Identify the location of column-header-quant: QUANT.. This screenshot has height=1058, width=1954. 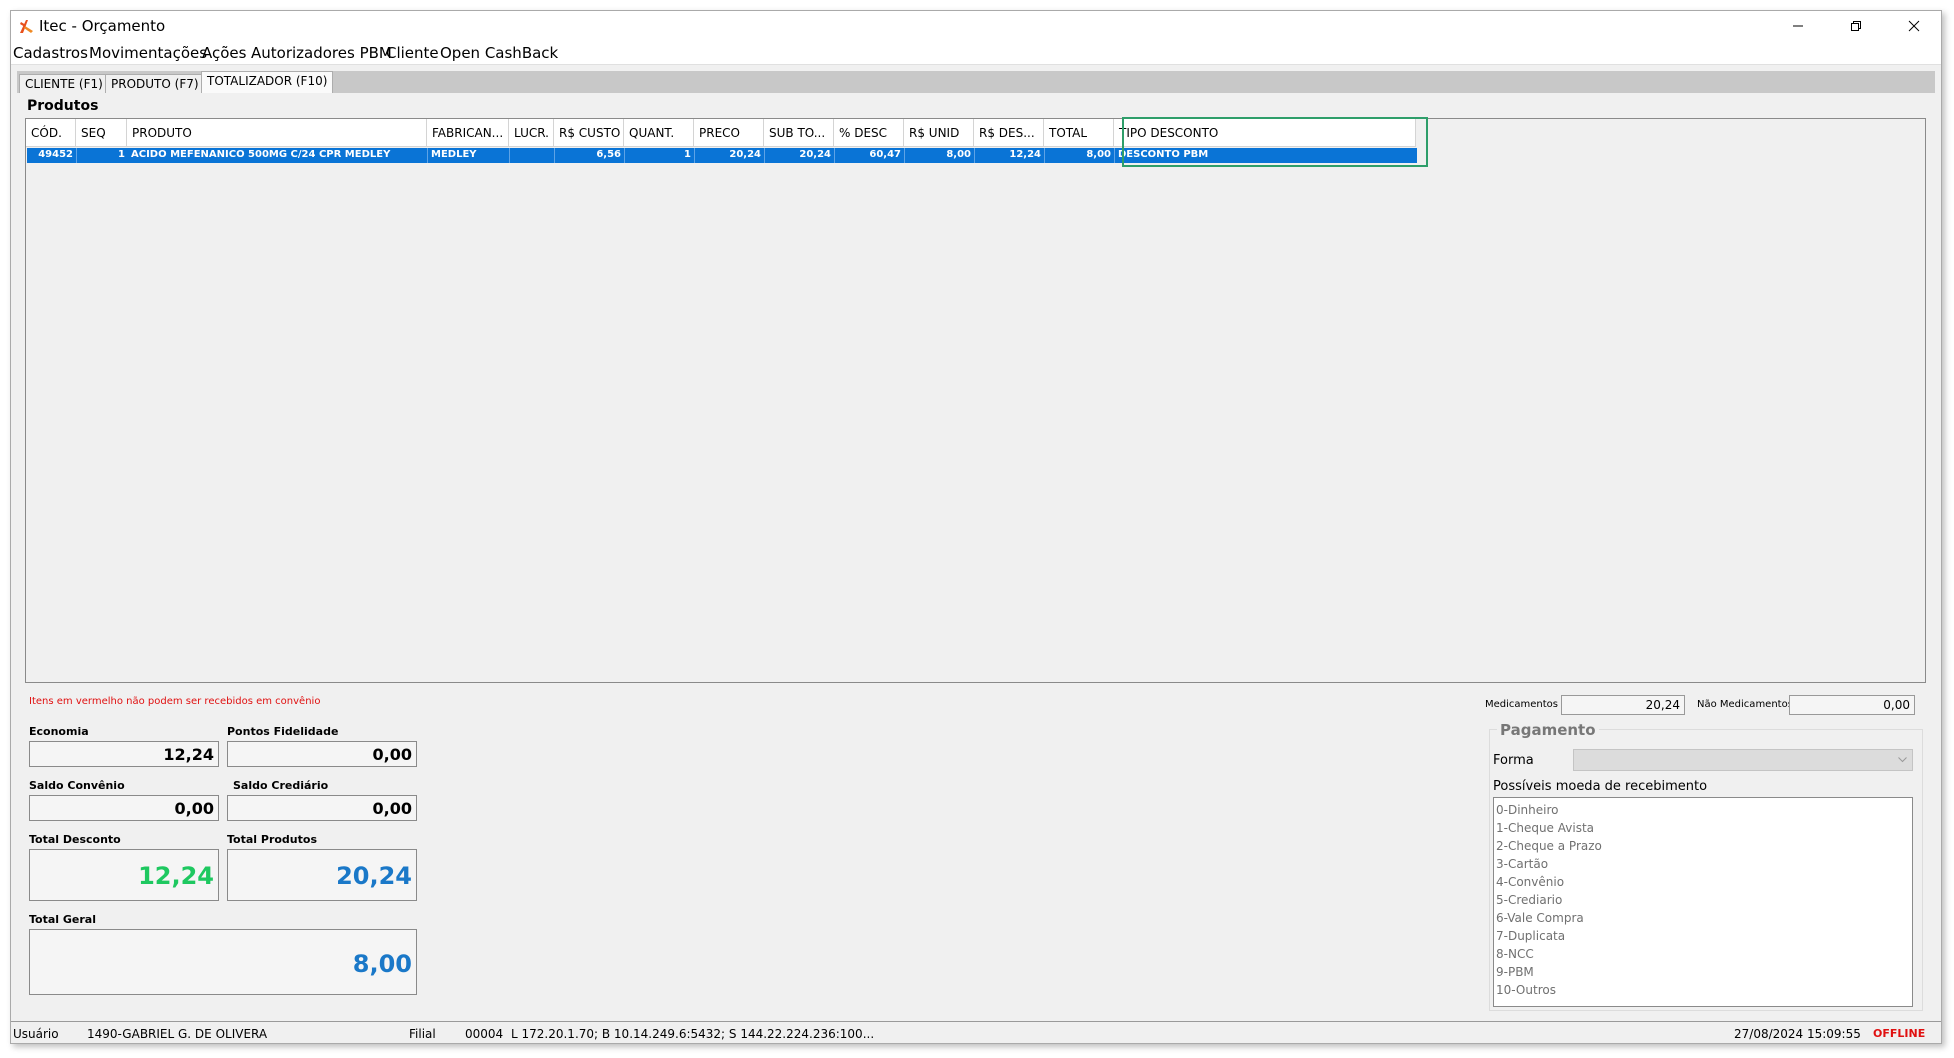
(659, 133).